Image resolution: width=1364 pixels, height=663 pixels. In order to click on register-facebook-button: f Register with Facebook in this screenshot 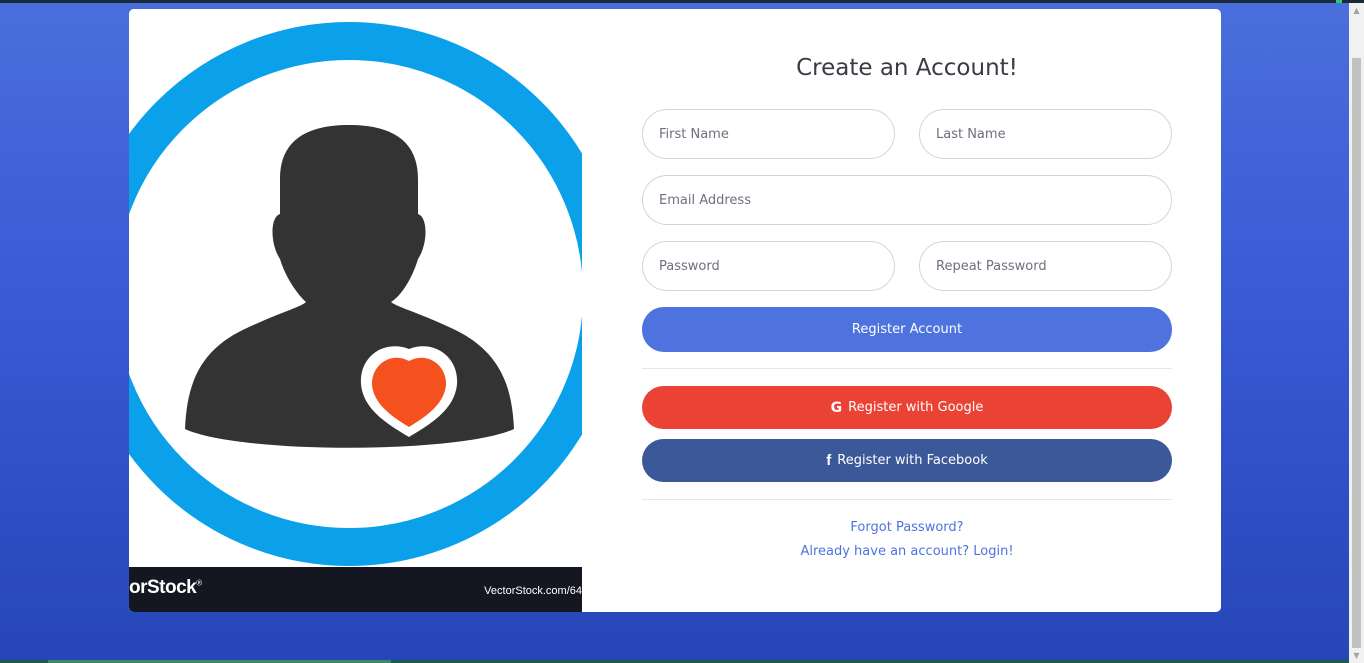, I will do `click(907, 460)`.